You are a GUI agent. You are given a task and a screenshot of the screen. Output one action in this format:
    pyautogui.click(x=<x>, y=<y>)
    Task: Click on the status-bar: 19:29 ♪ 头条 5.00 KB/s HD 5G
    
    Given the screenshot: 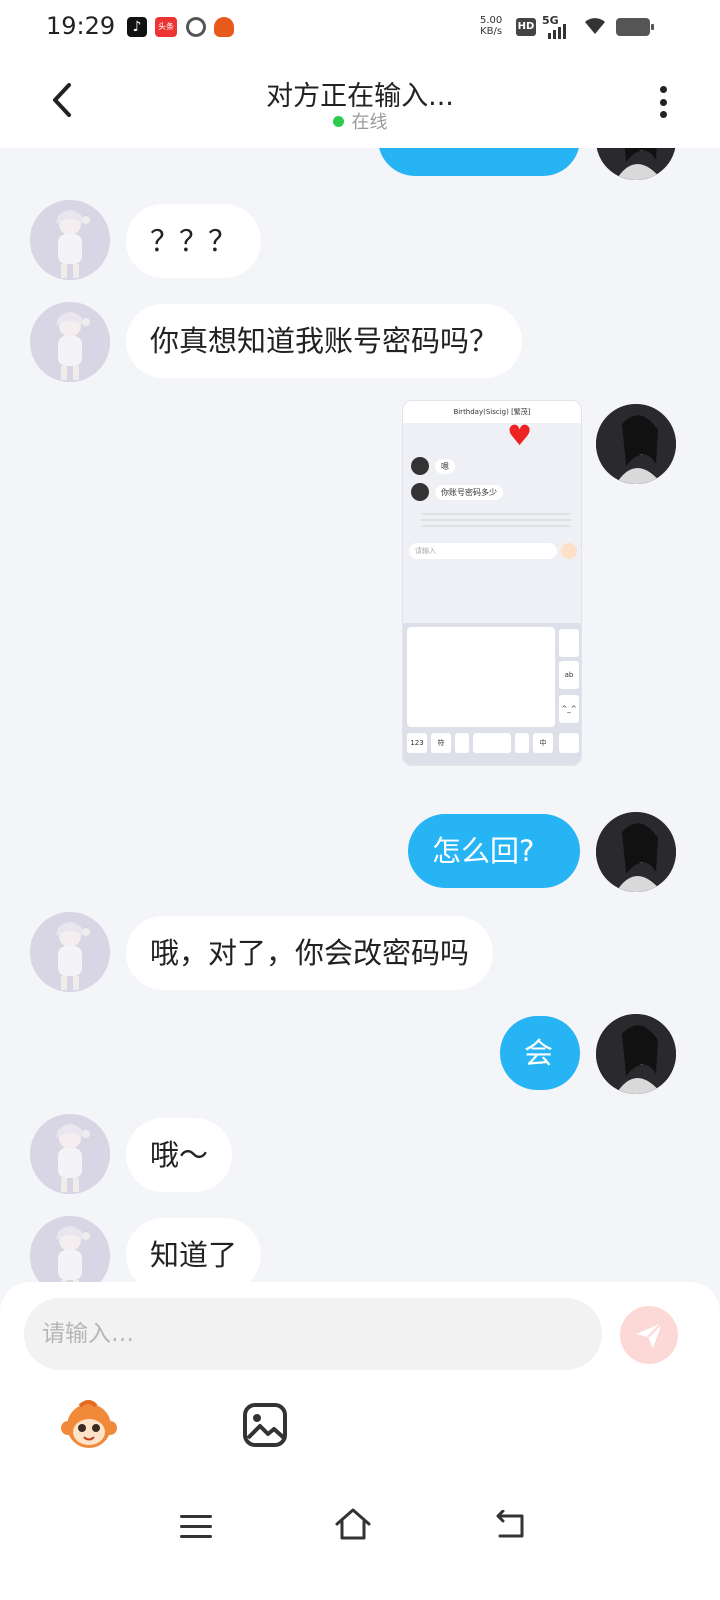 What is the action you would take?
    pyautogui.click(x=360, y=28)
    